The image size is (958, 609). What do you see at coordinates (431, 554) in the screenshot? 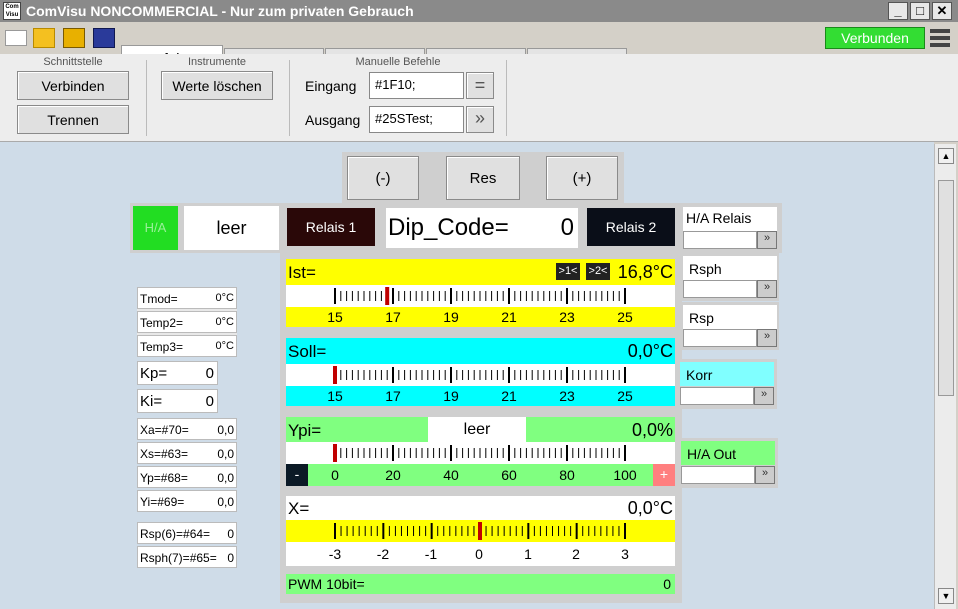
I see `x-tick-label: -1` at bounding box center [431, 554].